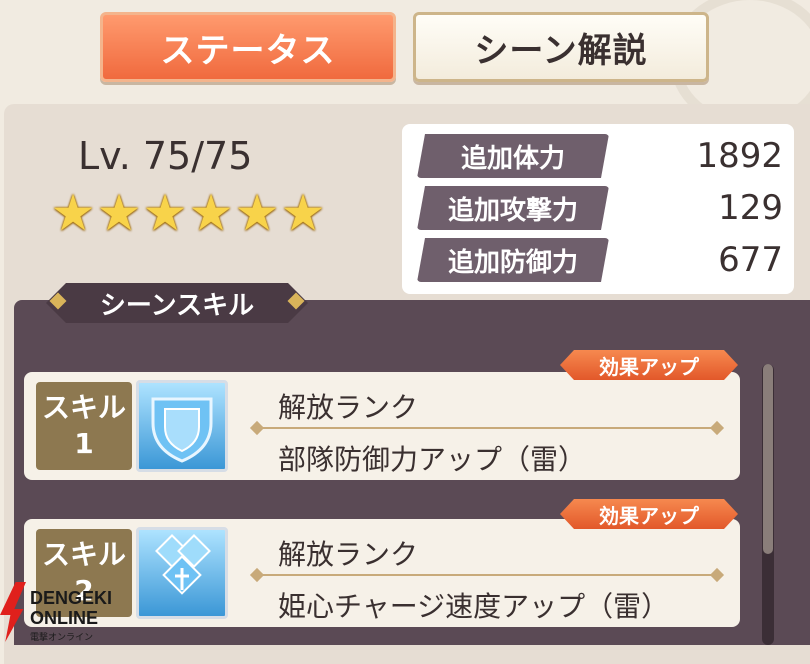  What do you see at coordinates (182, 426) in the screenshot?
I see `shield-icon` at bounding box center [182, 426].